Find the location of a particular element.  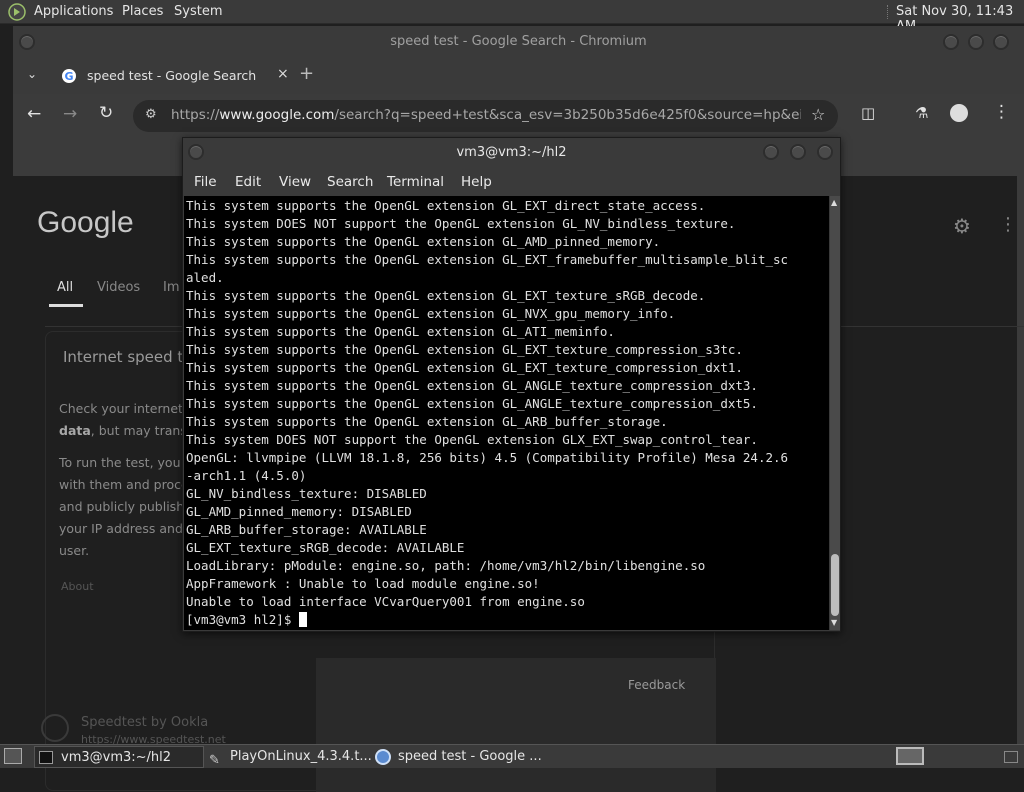

extensions-puzzle-icon: ◫ is located at coordinates (868, 113).